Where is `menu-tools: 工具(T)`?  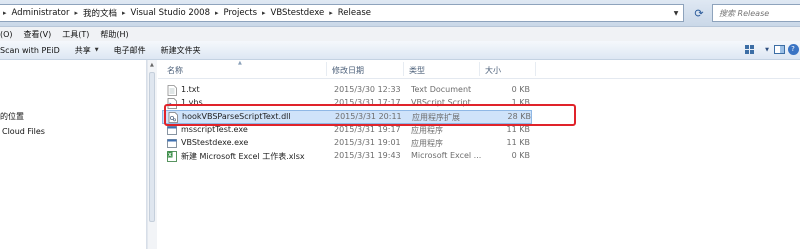 menu-tools: 工具(T) is located at coordinates (76, 34).